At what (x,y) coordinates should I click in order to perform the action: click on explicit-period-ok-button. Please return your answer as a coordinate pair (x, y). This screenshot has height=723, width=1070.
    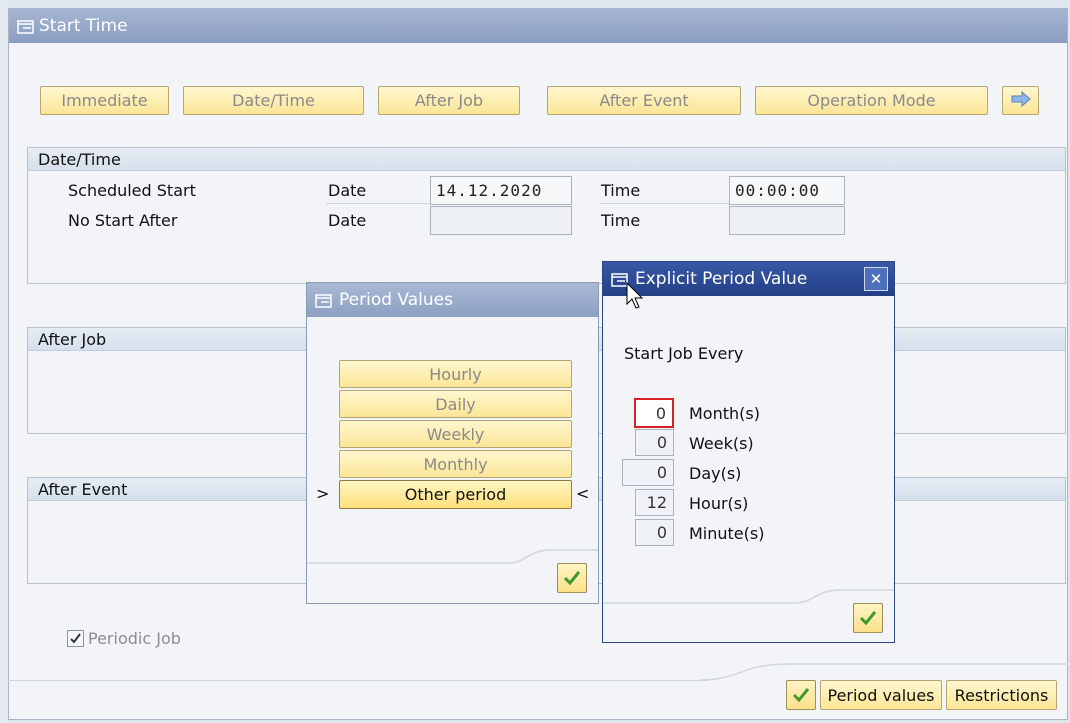
    Looking at the image, I should click on (868, 618).